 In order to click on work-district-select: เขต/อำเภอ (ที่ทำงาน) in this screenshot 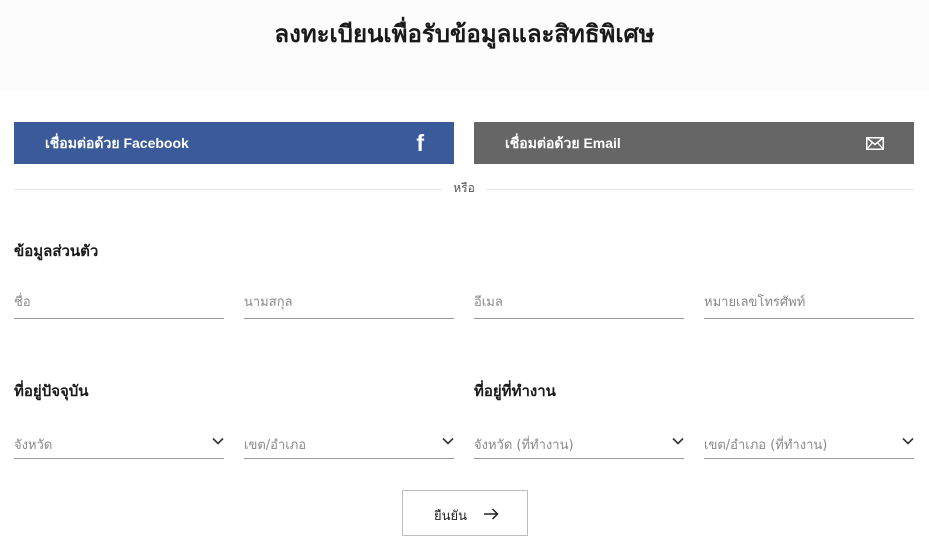, I will do `click(809, 443)`.